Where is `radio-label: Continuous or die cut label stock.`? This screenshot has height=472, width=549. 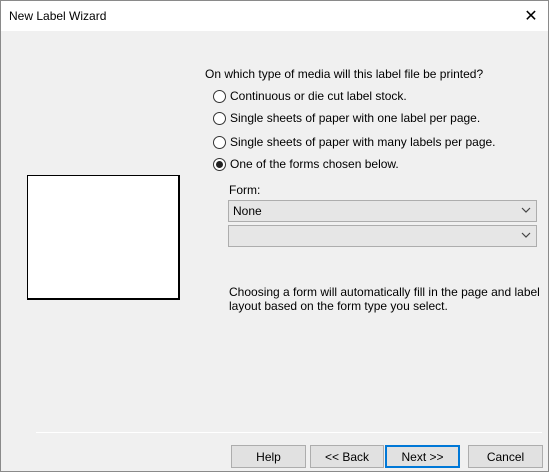 radio-label: Continuous or die cut label stock. is located at coordinates (318, 96).